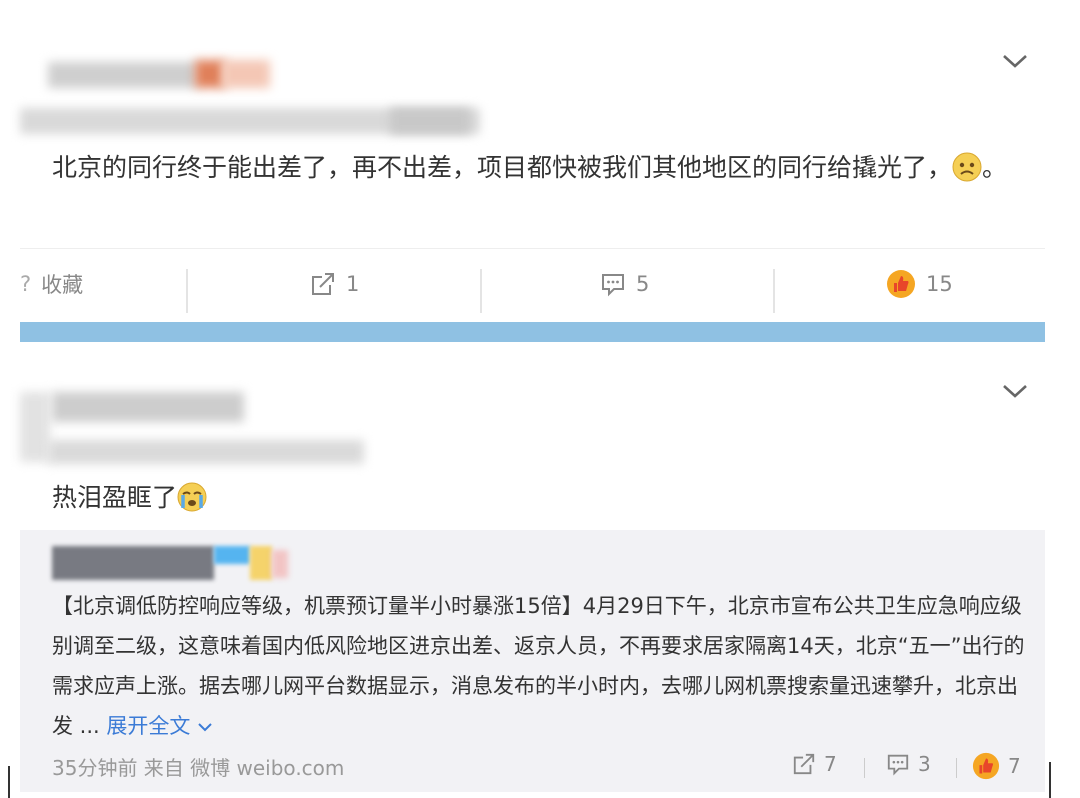 This screenshot has width=1080, height=798. Describe the element at coordinates (530, 167) in the screenshot. I see `post-1-text: 北京的同行终于能出差了，再不出差，项目都快被我们其他地区的同行给撬光了， 。` at that location.